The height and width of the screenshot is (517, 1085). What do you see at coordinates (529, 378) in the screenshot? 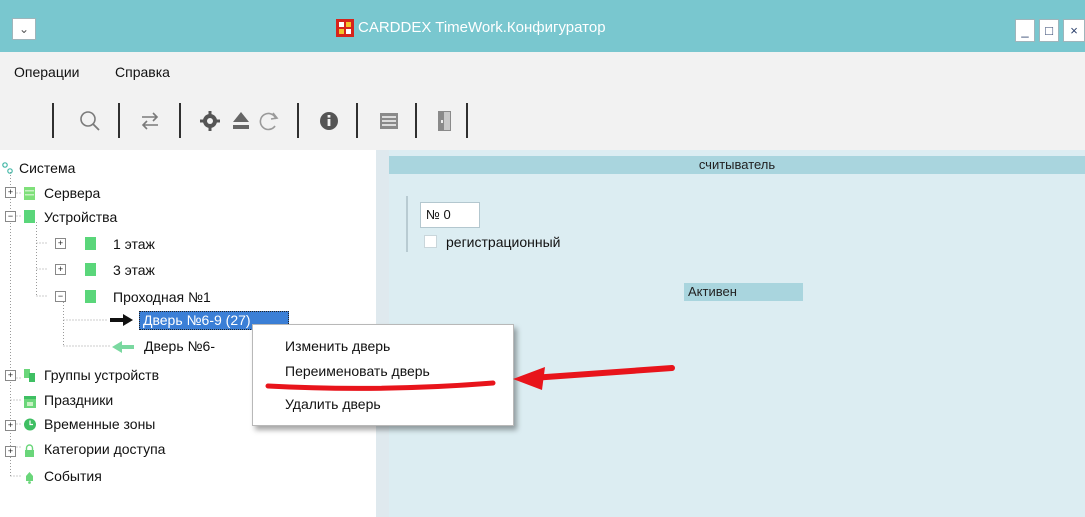
I see `red-arrow-head` at bounding box center [529, 378].